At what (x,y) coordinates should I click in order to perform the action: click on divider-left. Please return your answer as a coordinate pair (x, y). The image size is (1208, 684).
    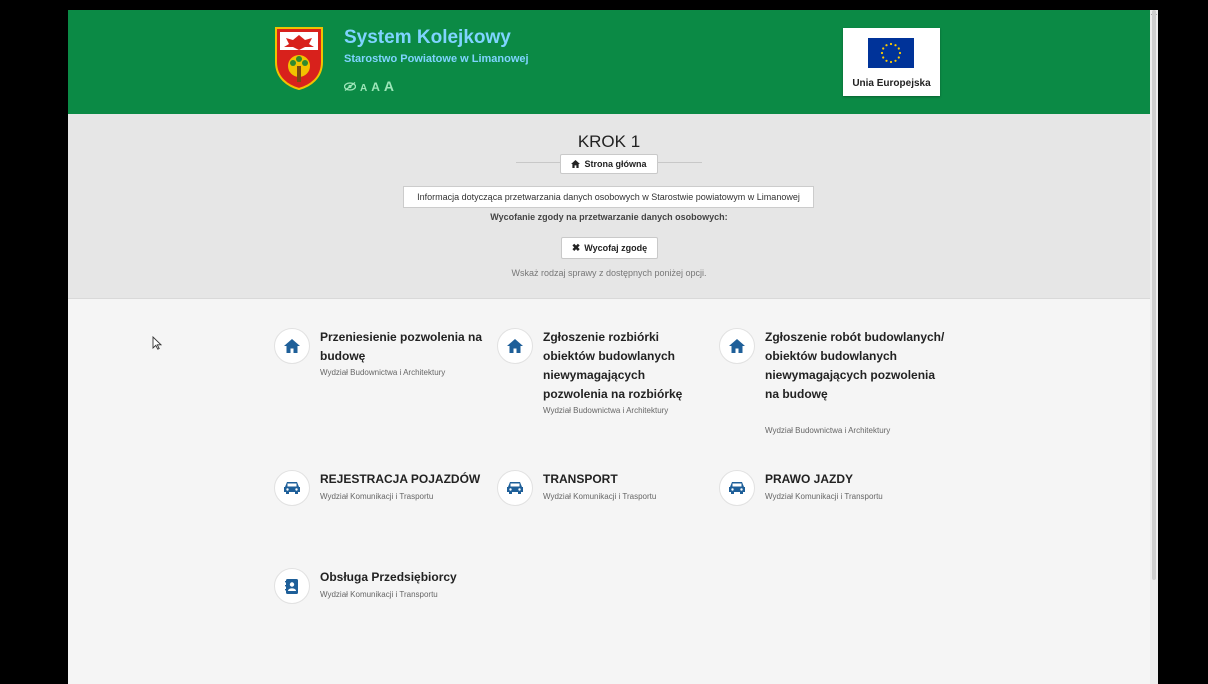
    Looking at the image, I should click on (538, 162).